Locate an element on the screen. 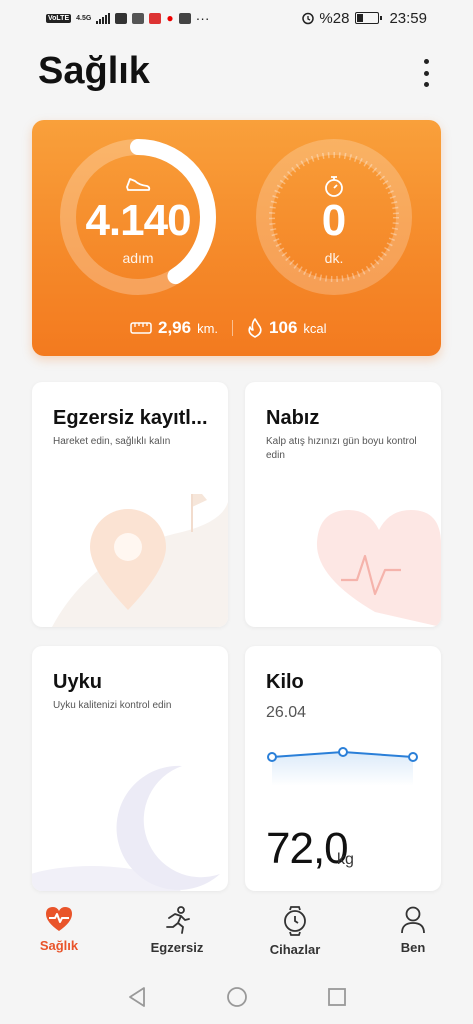 This screenshot has width=473, height=1024. weight-card: Kilo 26.04 72,0 kg is located at coordinates (343, 768).